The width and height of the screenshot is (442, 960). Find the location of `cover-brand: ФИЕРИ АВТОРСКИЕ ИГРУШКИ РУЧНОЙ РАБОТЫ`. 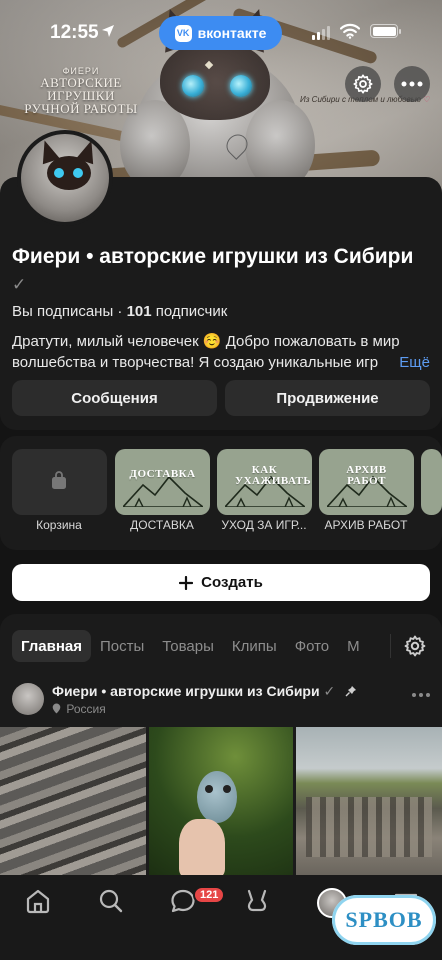

cover-brand: ФИЕРИ АВТОРСКИЕ ИГРУШКИ РУЧНОЙ РАБОТЫ is located at coordinates (81, 90).